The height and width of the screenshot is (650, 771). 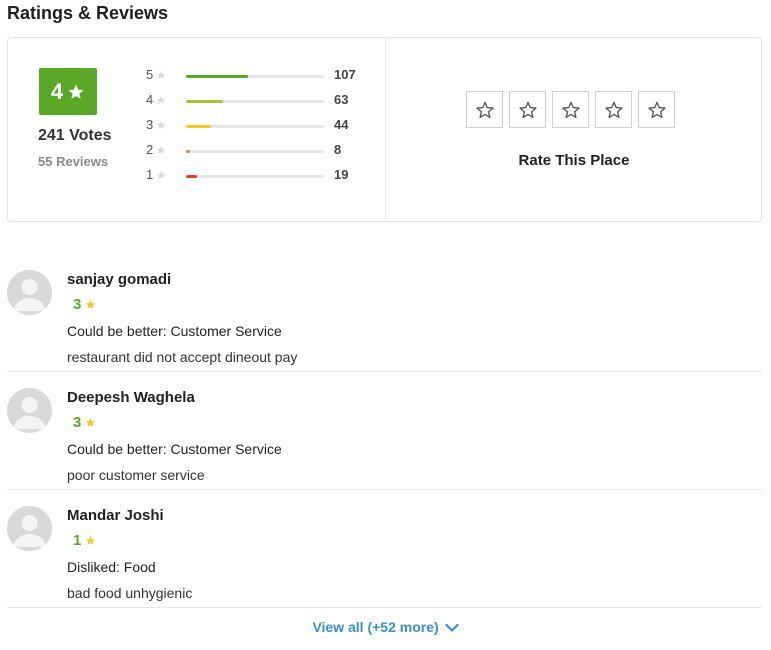 I want to click on reviewer-name: Deepesh Waghela, so click(x=131, y=397).